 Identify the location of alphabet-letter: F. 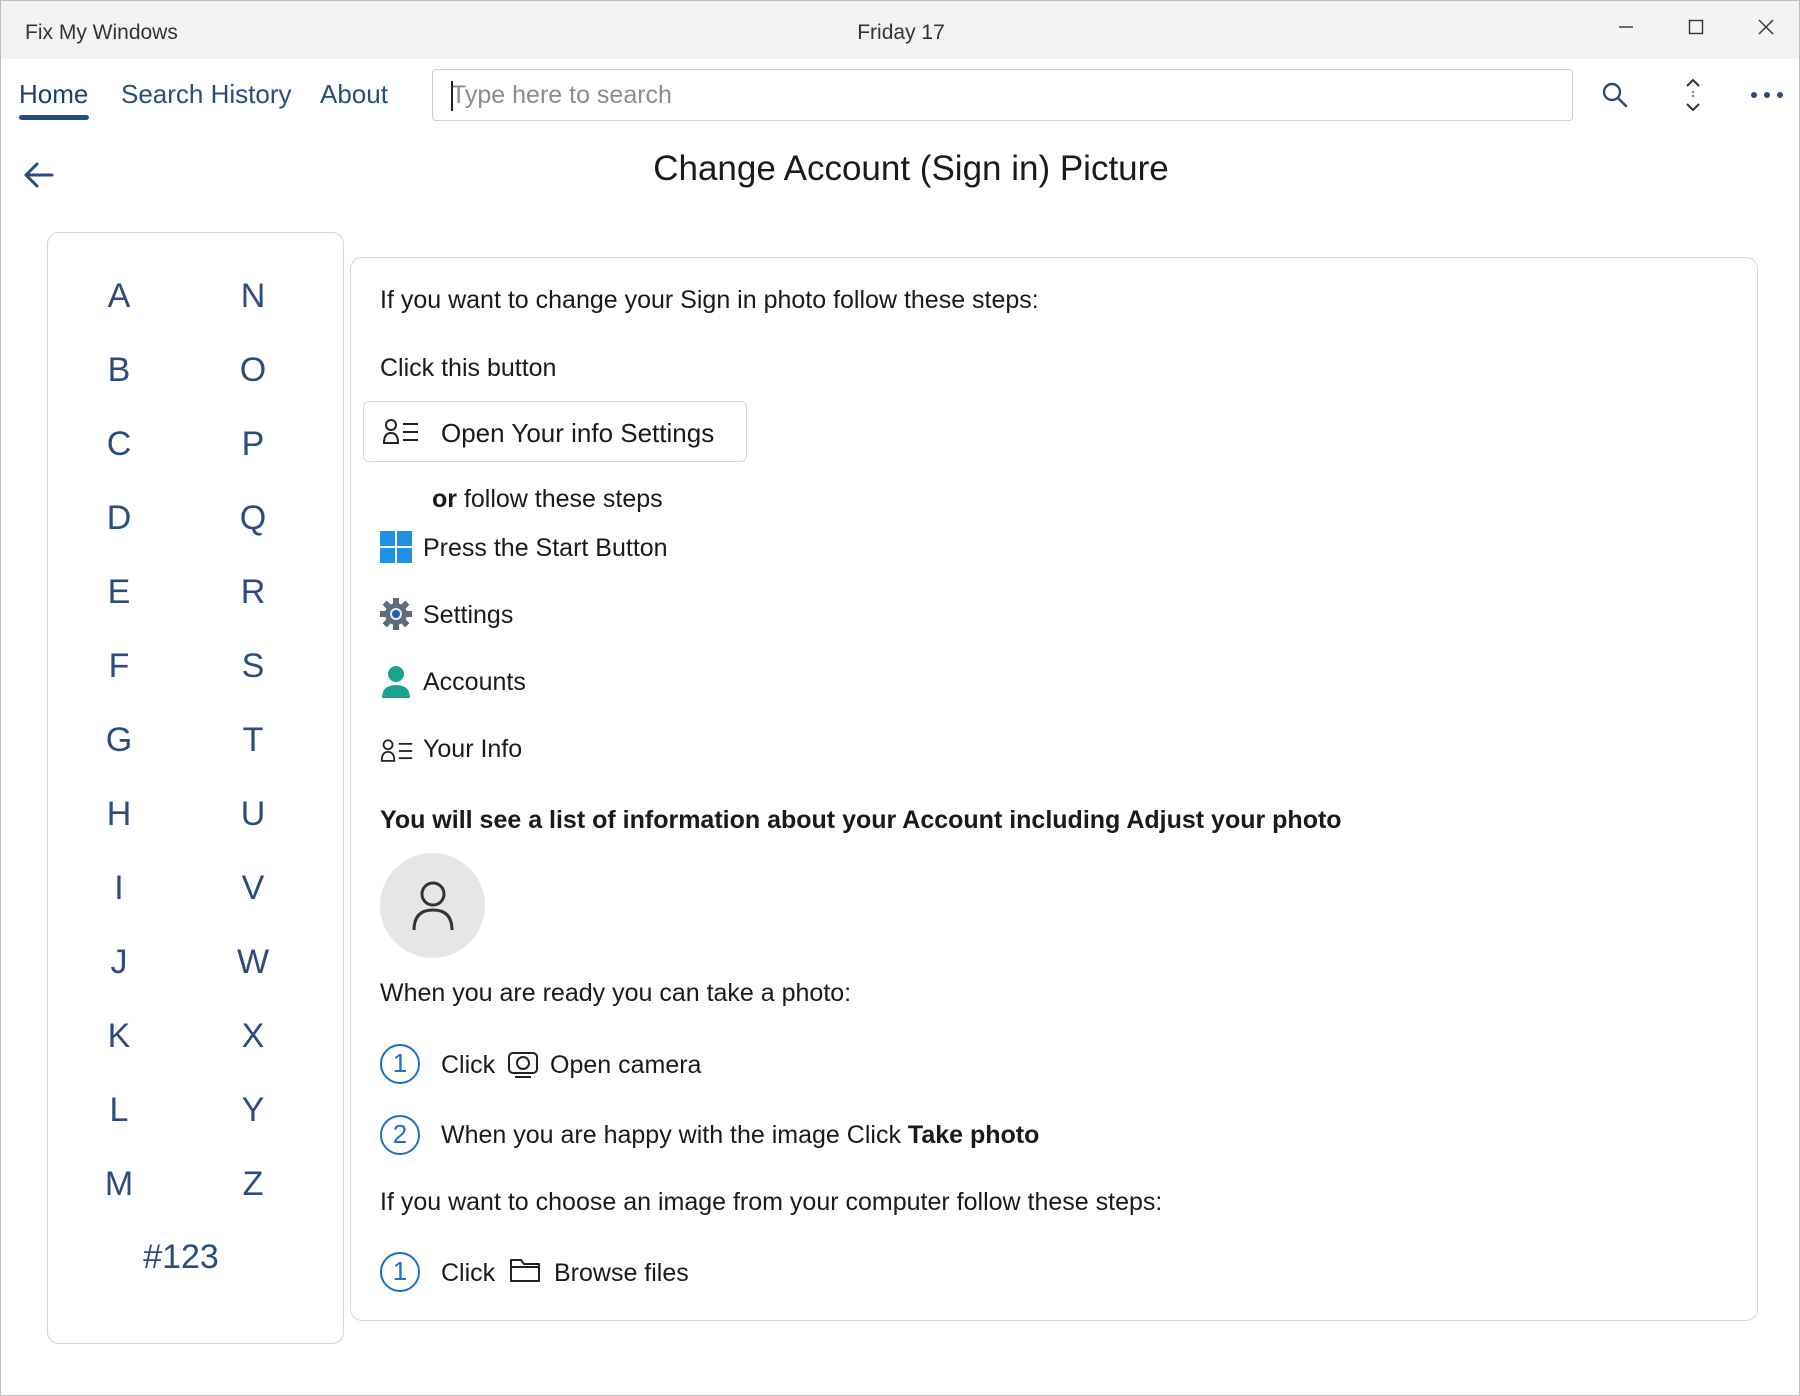
(119, 666).